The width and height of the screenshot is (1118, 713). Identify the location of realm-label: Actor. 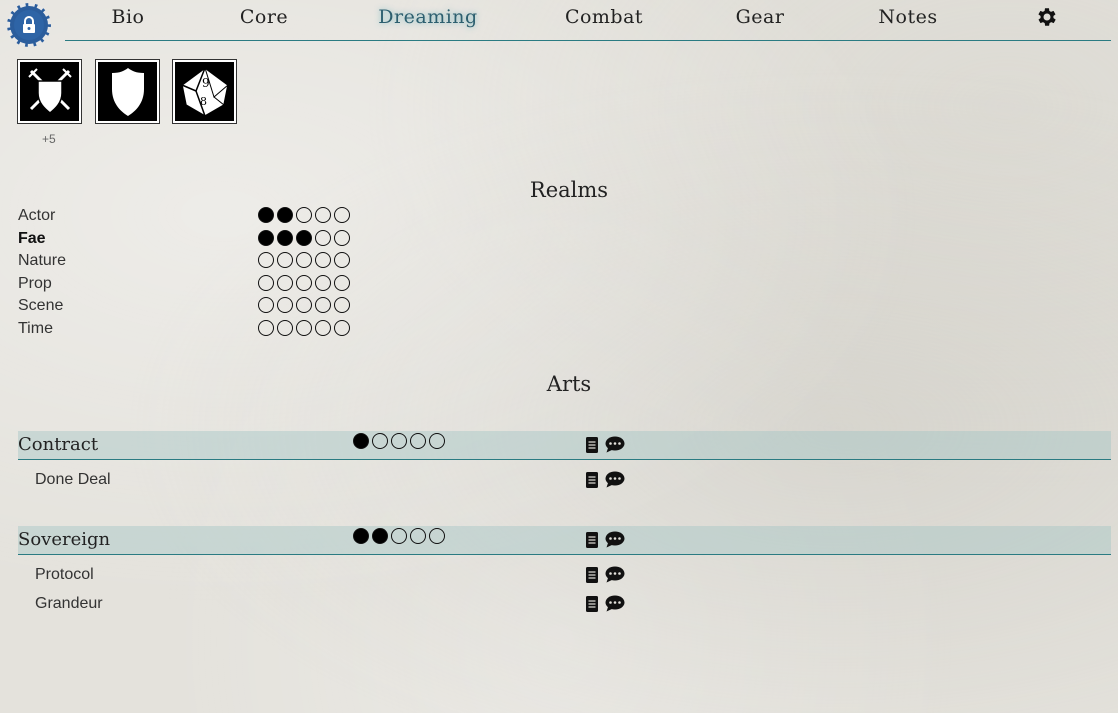
(37, 215).